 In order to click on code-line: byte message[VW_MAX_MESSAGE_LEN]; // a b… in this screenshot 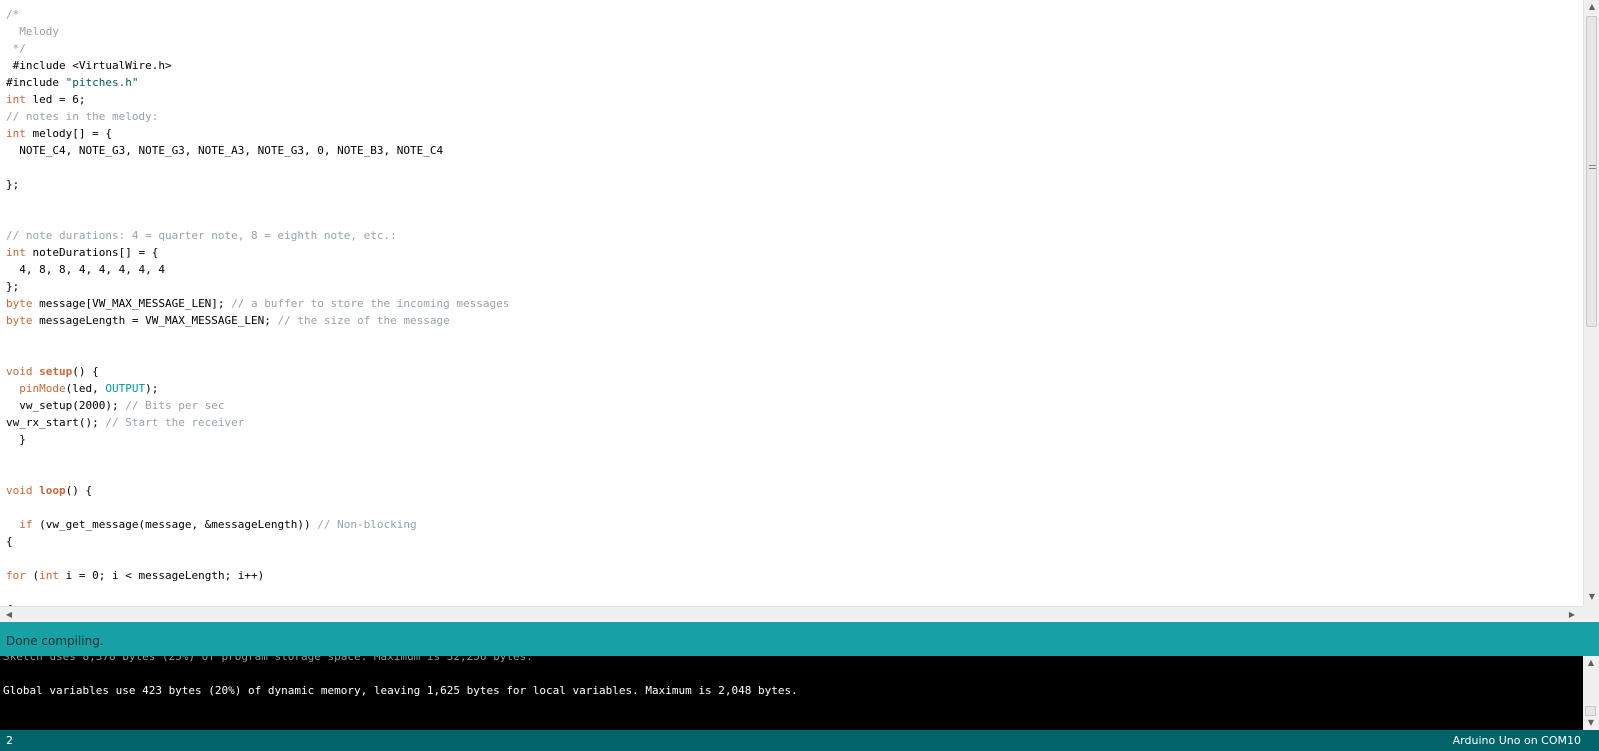, I will do `click(257, 303)`.